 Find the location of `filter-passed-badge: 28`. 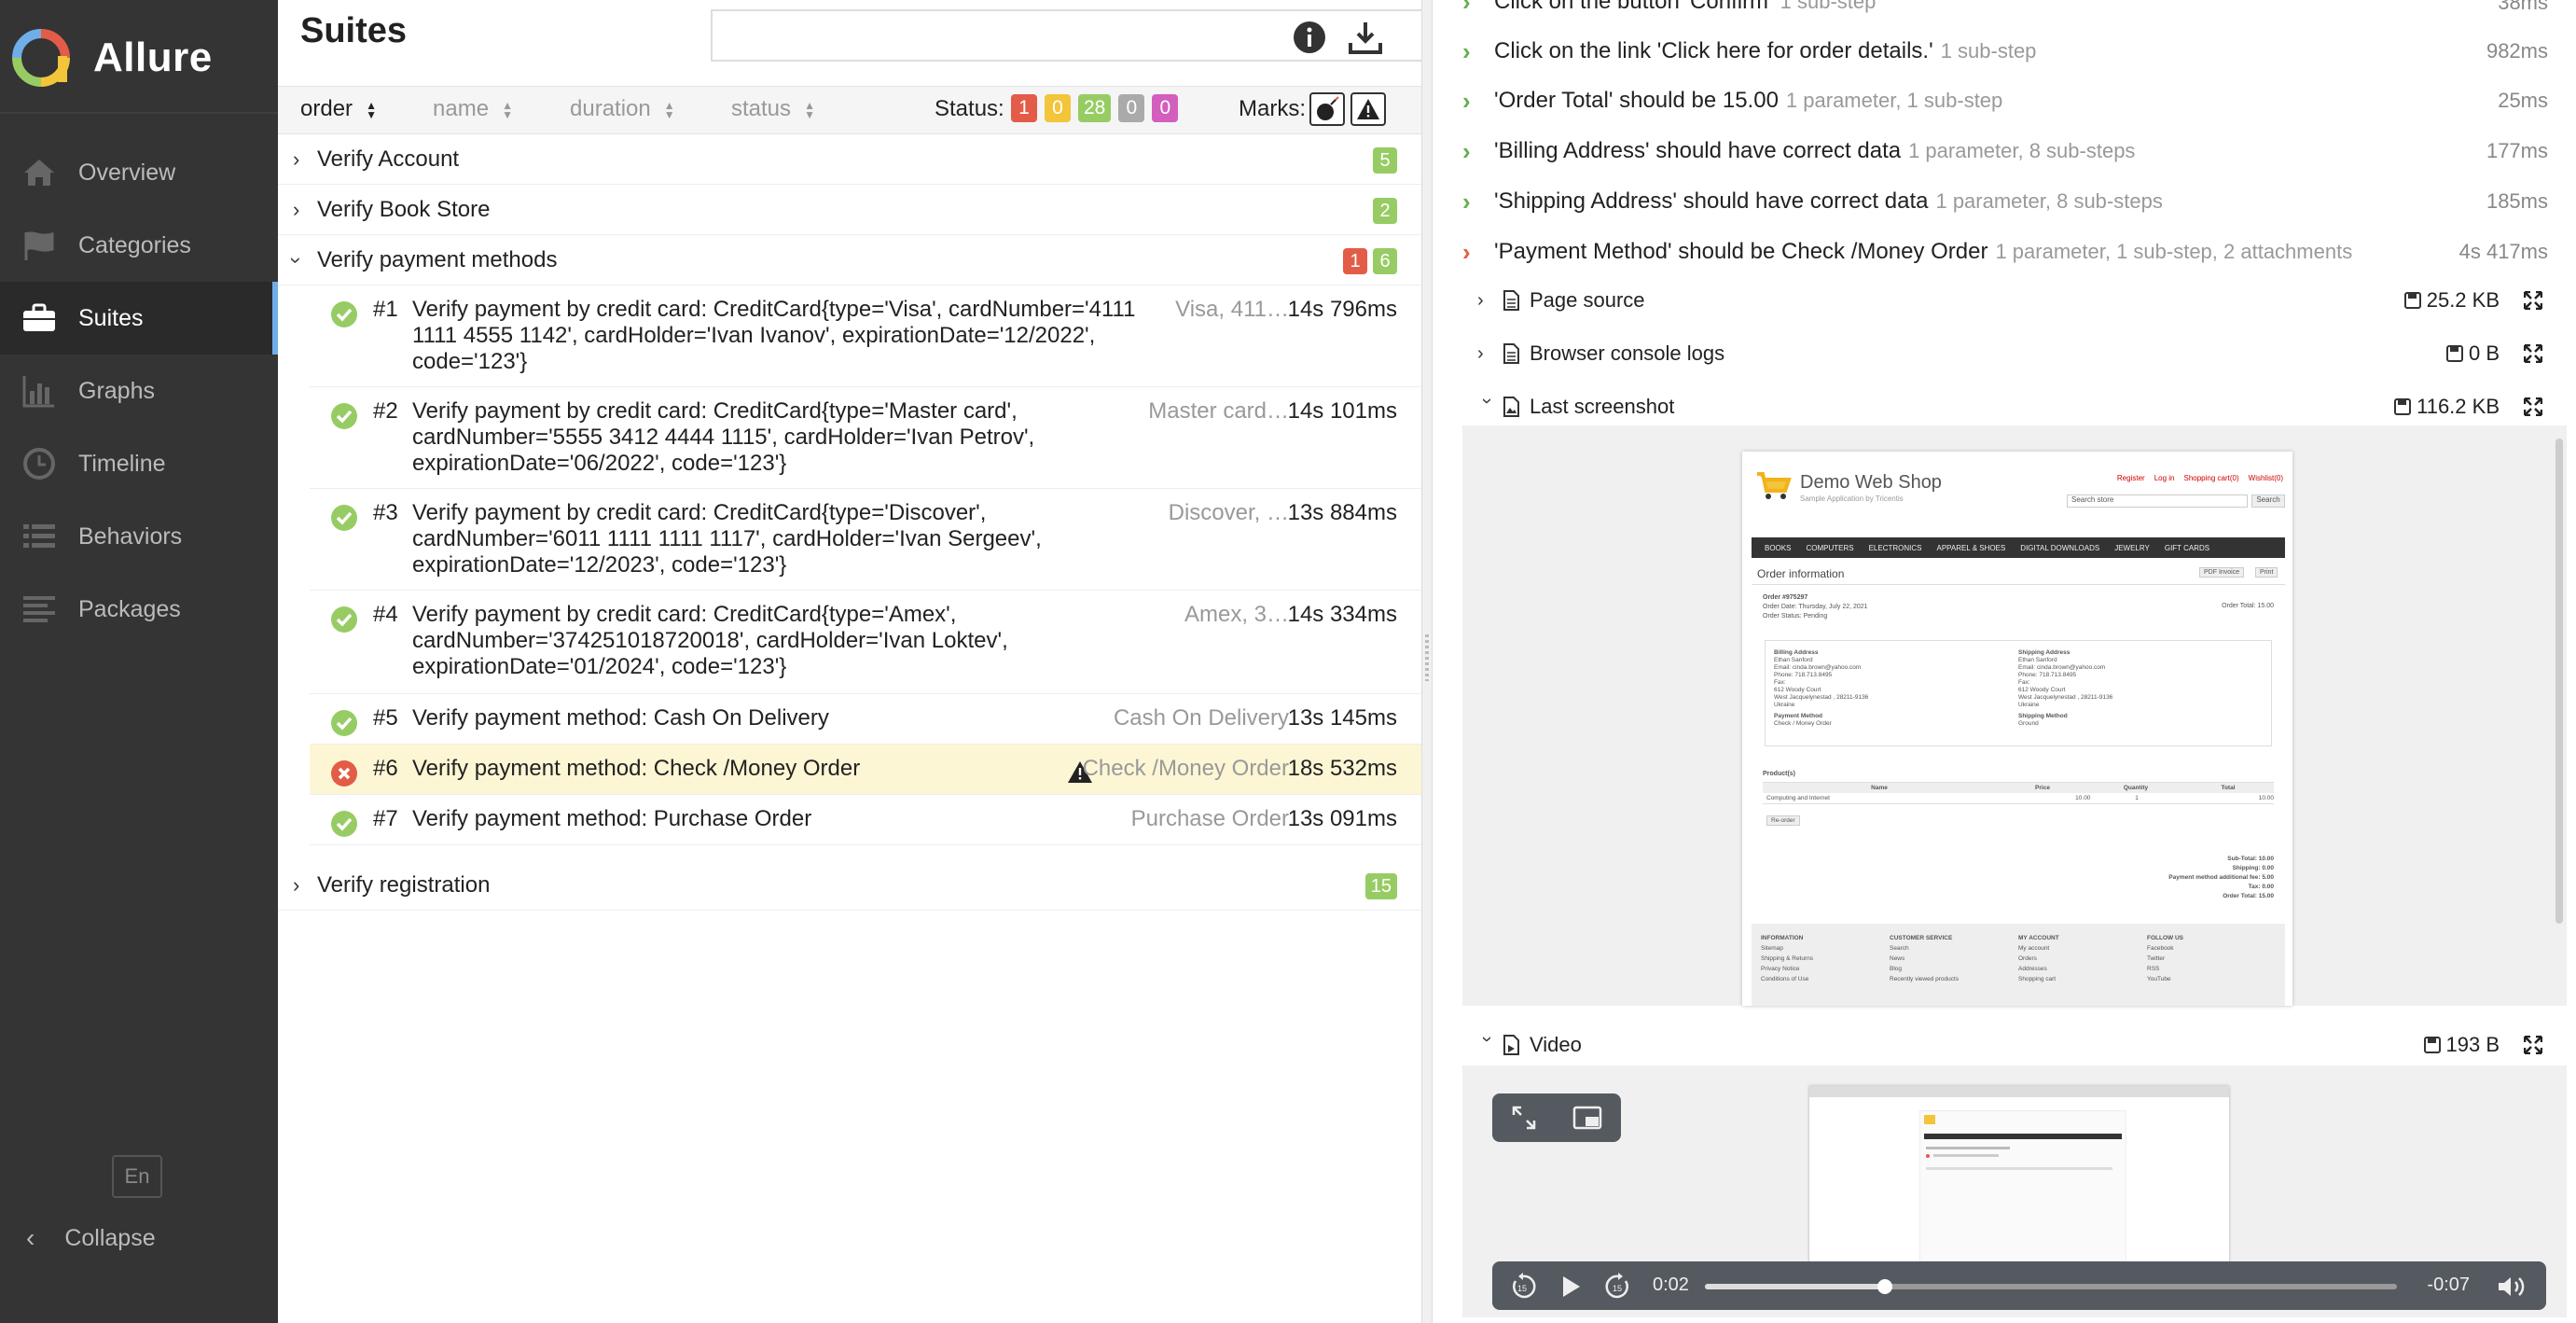

filter-passed-badge: 28 is located at coordinates (1095, 108).